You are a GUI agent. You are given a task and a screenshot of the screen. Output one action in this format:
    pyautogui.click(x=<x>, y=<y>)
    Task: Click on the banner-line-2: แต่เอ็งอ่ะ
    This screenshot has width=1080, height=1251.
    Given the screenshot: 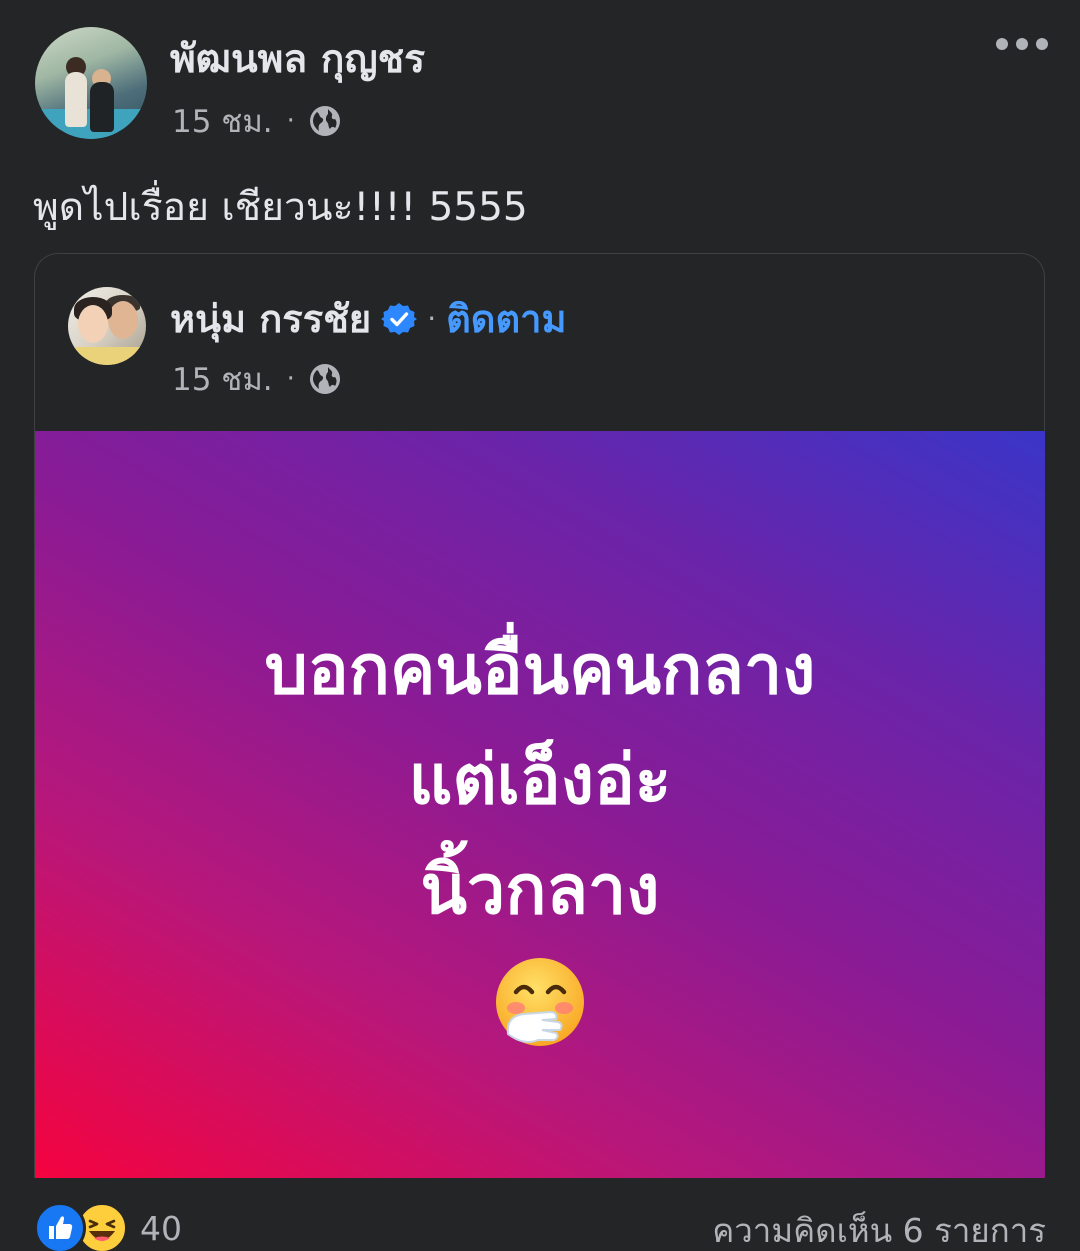 What is the action you would take?
    pyautogui.click(x=540, y=780)
    